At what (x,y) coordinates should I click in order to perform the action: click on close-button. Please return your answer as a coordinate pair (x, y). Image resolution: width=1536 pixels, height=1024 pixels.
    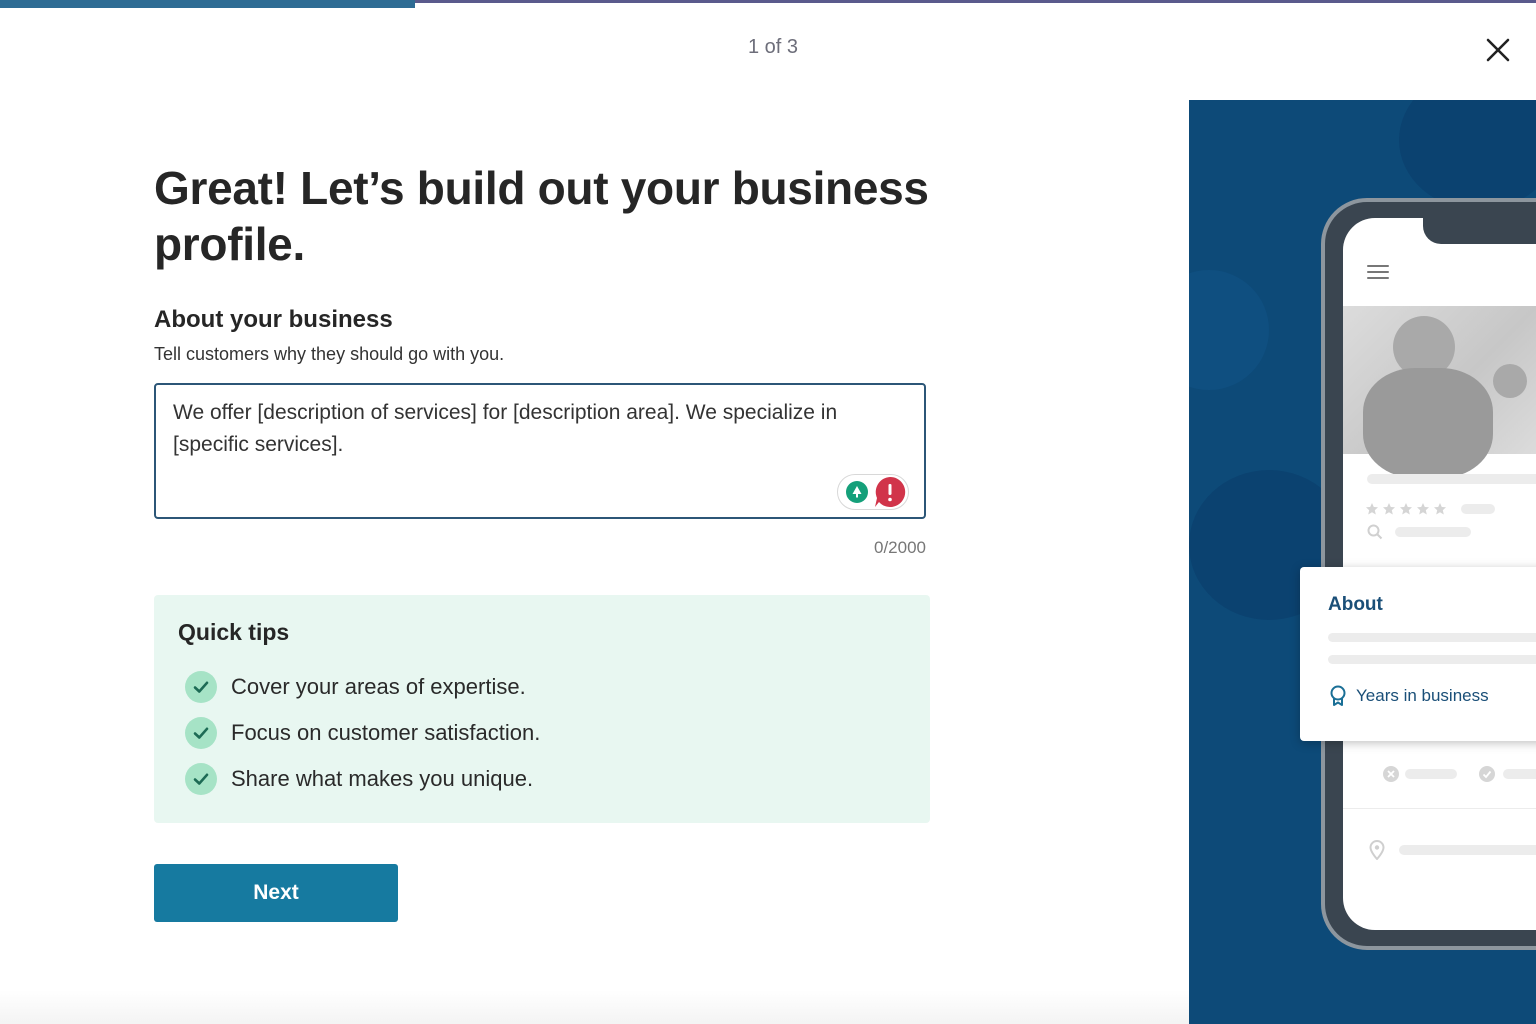
    Looking at the image, I should click on (1498, 50).